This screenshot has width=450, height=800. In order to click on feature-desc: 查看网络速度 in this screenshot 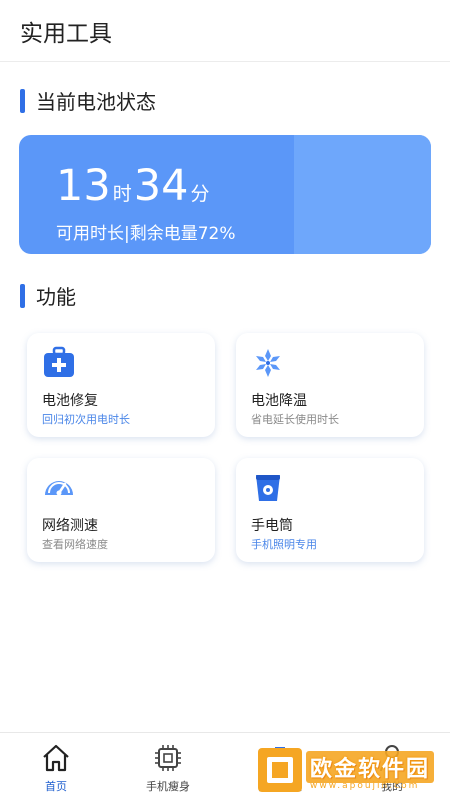, I will do `click(75, 544)`.